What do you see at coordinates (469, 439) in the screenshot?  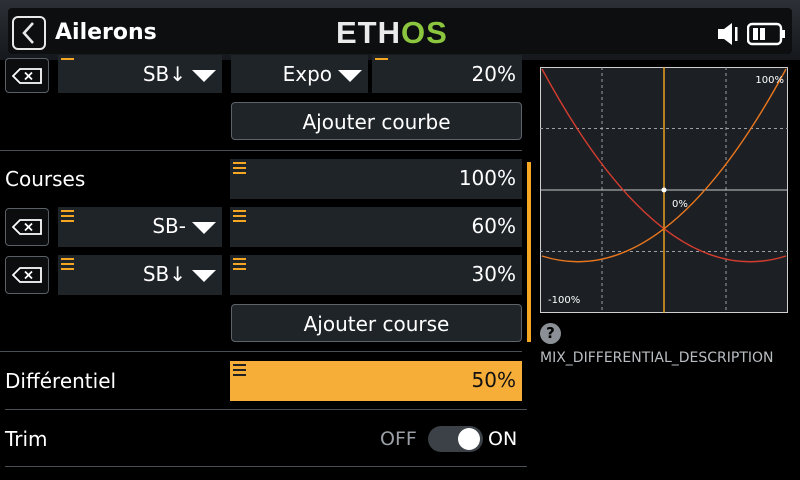 I see `toggle-knob` at bounding box center [469, 439].